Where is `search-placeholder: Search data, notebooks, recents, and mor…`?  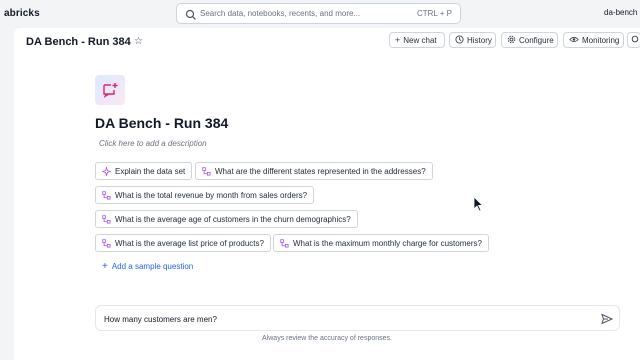 search-placeholder: Search data, notebooks, recents, and mor… is located at coordinates (280, 13).